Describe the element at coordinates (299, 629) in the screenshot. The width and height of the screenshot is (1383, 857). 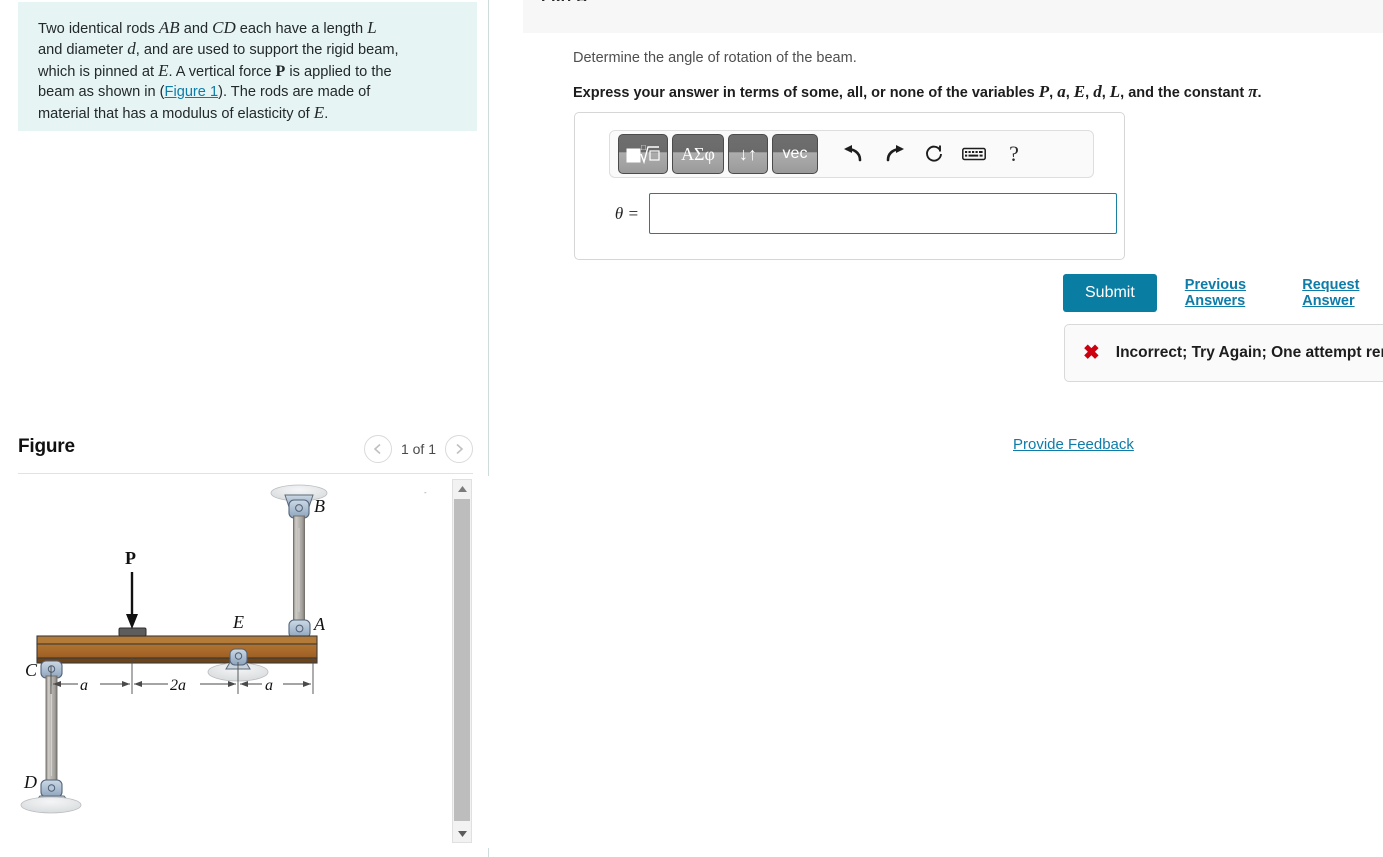
I see `pin-bracket-A` at that location.